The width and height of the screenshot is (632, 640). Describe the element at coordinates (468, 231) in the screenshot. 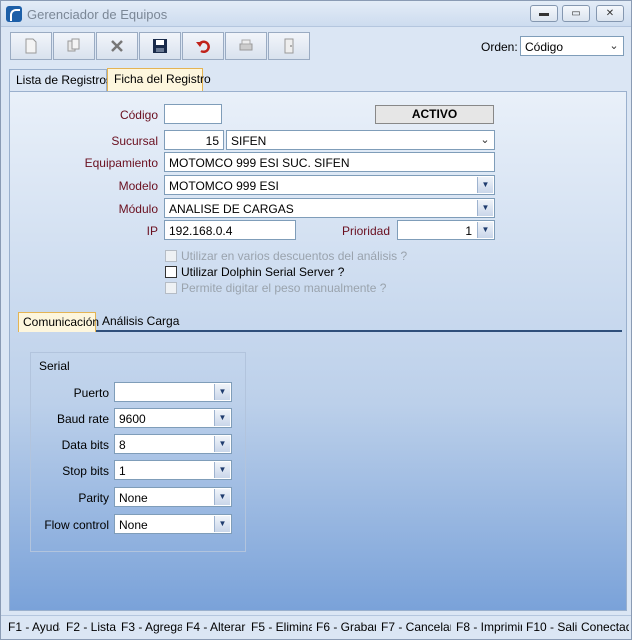

I see `prioridad-value: 1` at that location.